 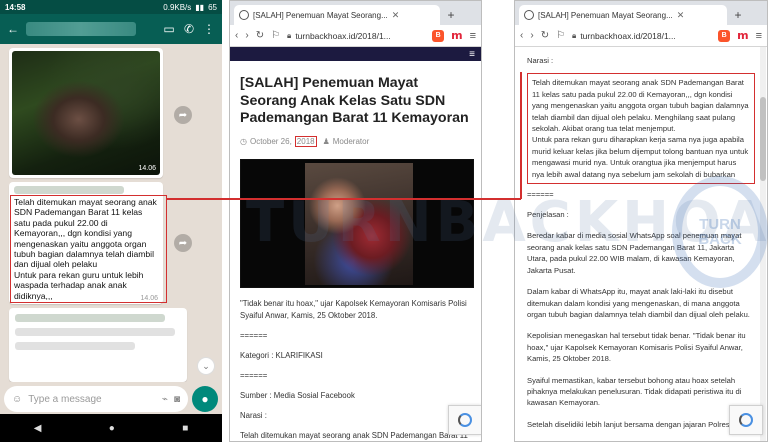 I want to click on back-arrow-icon: ←, so click(x=13, y=29).